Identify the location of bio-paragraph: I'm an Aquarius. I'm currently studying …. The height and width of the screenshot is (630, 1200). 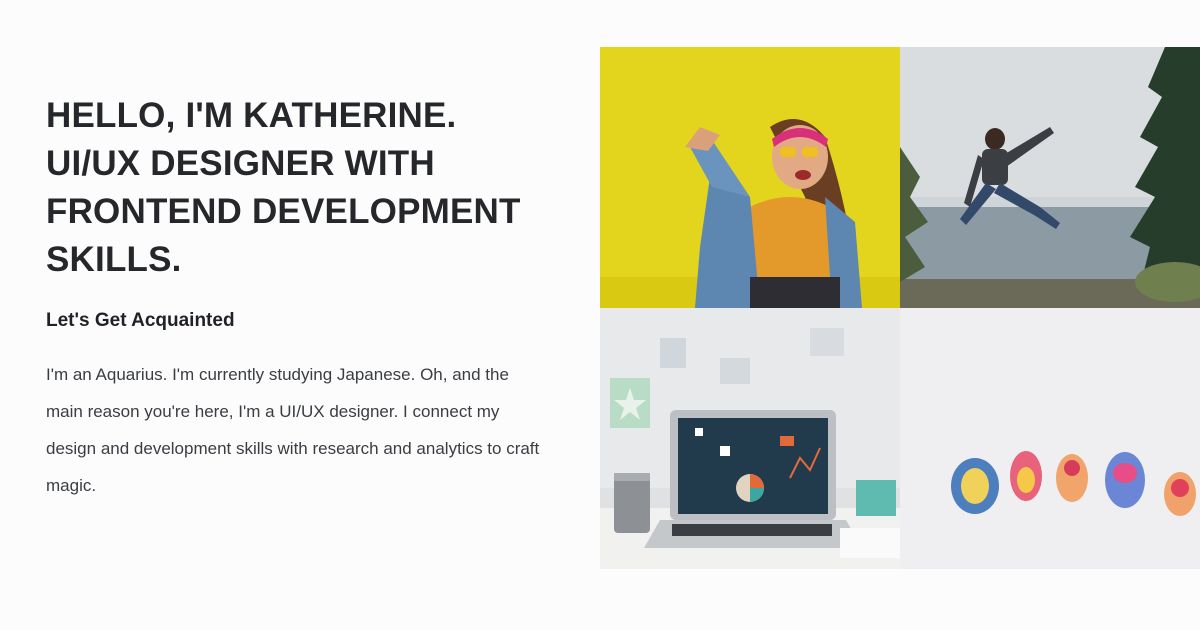
(293, 430).